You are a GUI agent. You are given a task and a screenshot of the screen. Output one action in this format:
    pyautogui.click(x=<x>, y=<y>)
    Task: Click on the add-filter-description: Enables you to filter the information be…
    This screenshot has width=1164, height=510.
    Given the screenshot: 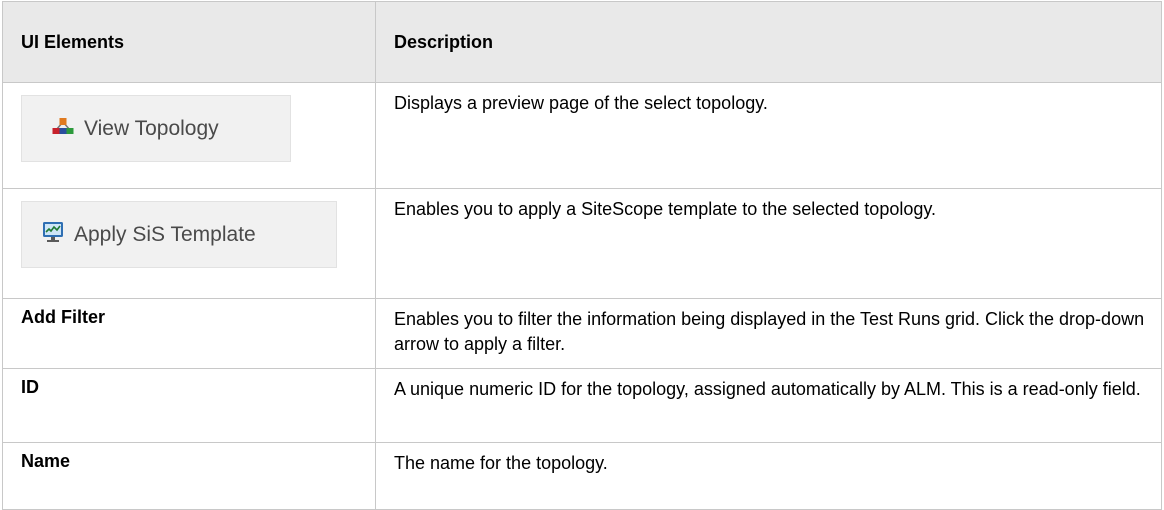 What is the action you would take?
    pyautogui.click(x=769, y=331)
    